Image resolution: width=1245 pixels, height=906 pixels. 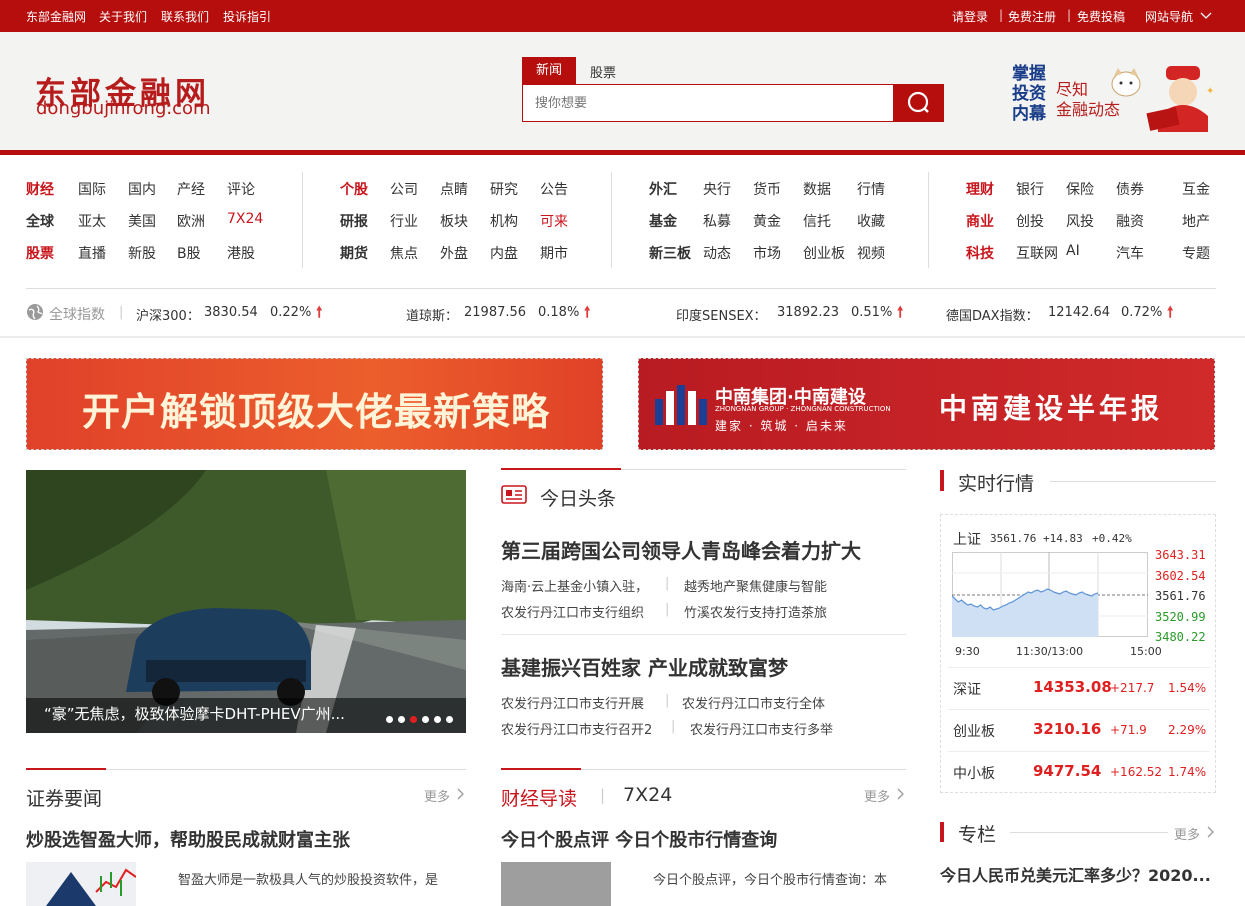 What do you see at coordinates (761, 728) in the screenshot?
I see `headline-sub: 农发行丹江口市支行多举` at bounding box center [761, 728].